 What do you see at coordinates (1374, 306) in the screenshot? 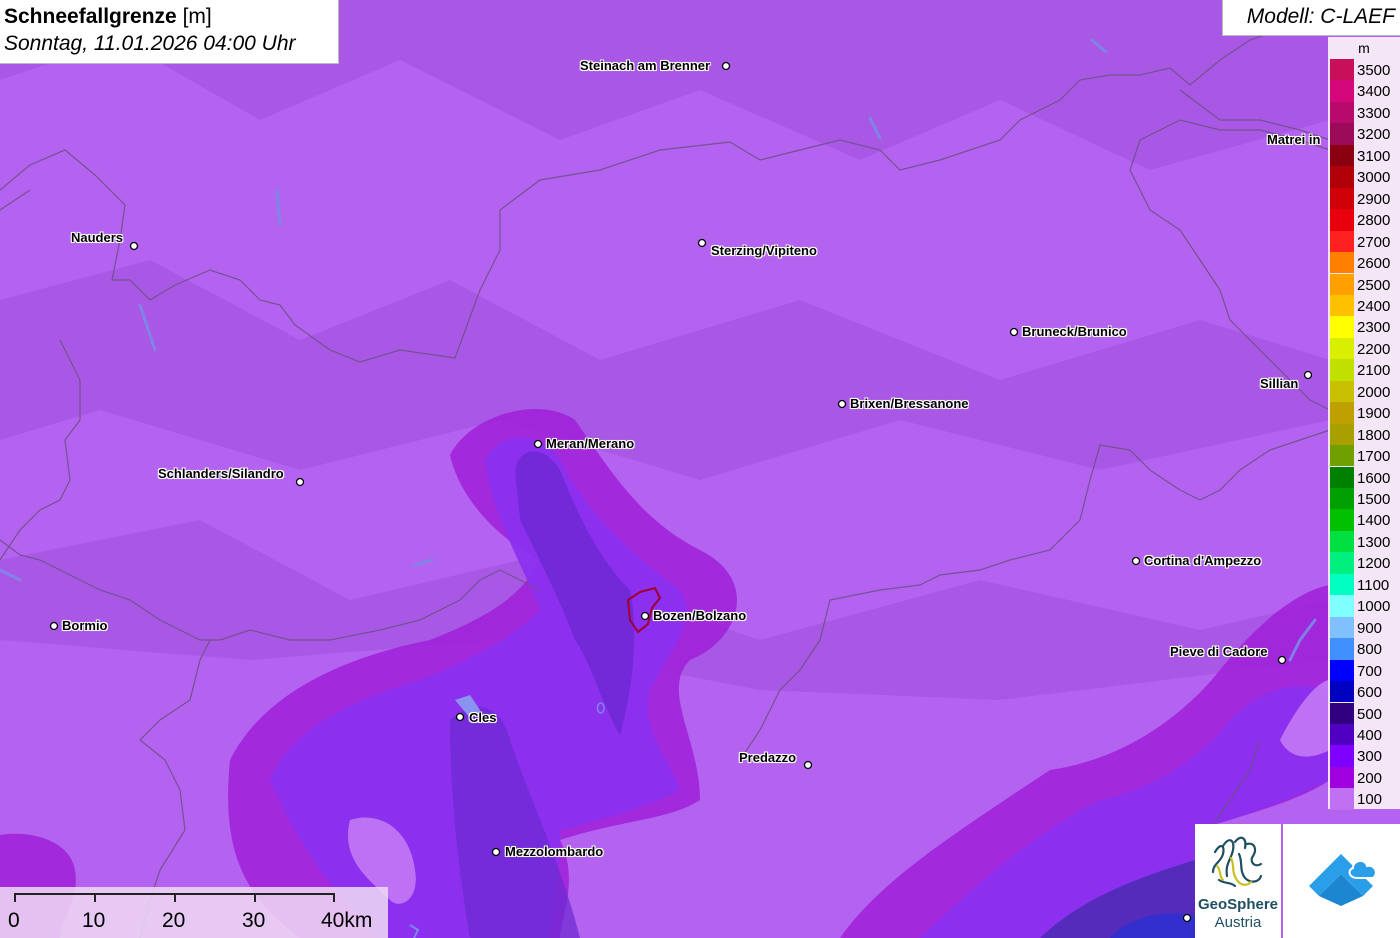
I see `legend-label: 2400` at bounding box center [1374, 306].